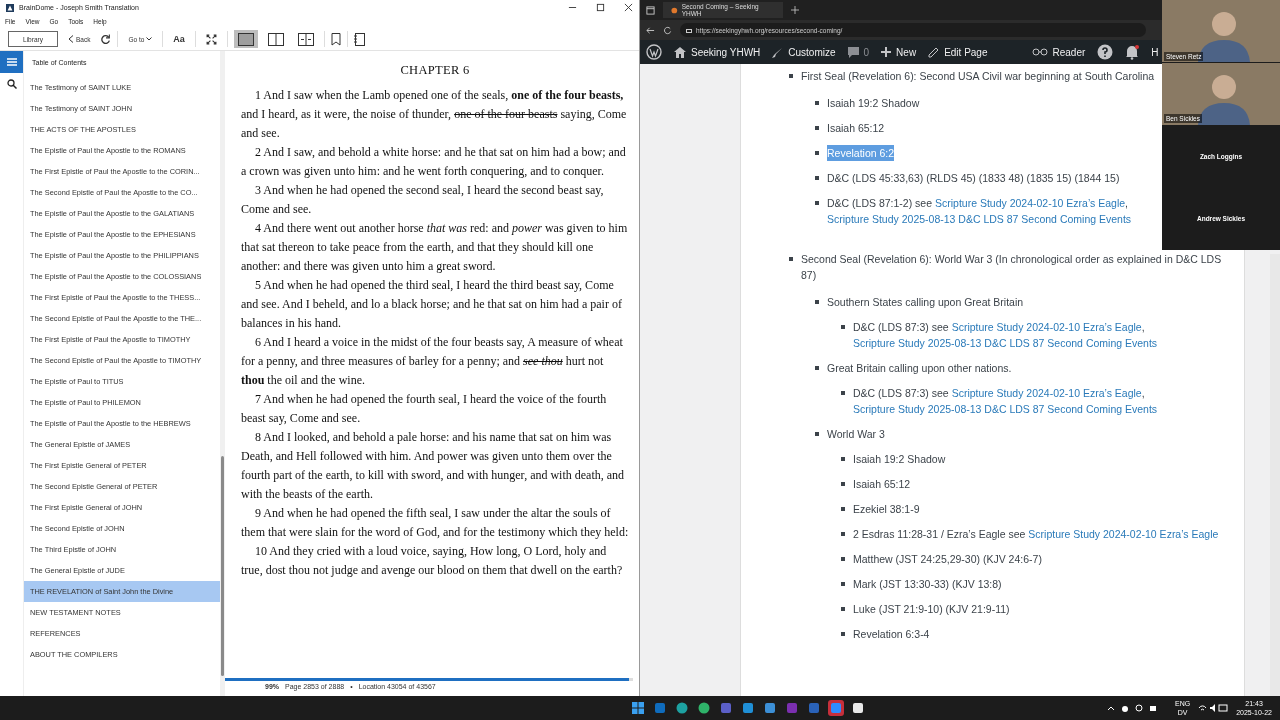  I want to click on caret-icon, so click(149, 39).